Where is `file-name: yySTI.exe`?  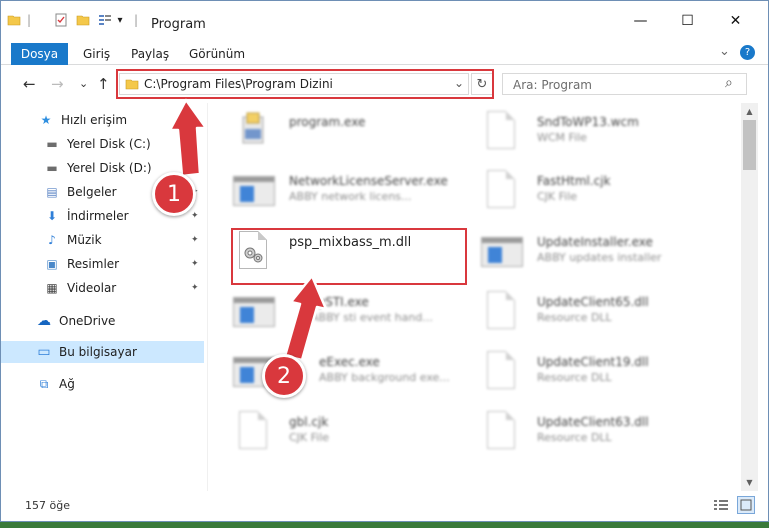 file-name: yySTI.exe is located at coordinates (340, 302).